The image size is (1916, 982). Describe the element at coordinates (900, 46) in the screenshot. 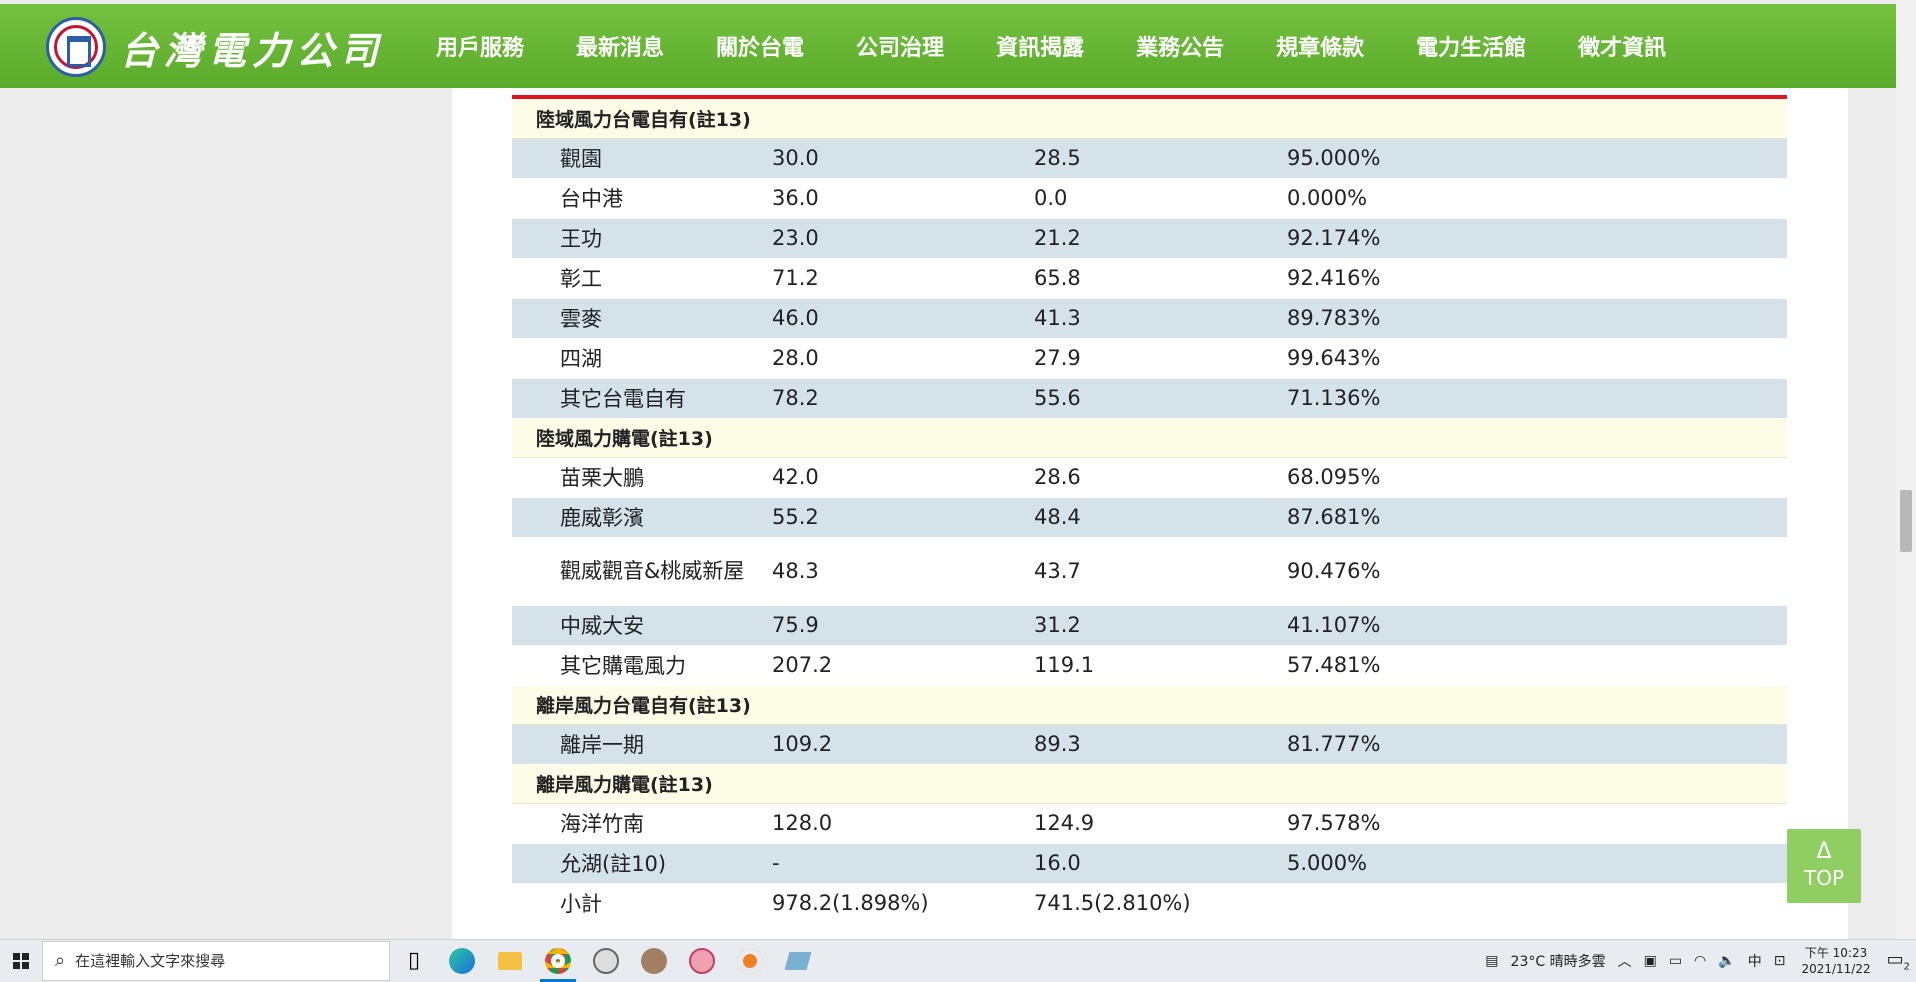

I see `nav-item: 公司治理` at that location.